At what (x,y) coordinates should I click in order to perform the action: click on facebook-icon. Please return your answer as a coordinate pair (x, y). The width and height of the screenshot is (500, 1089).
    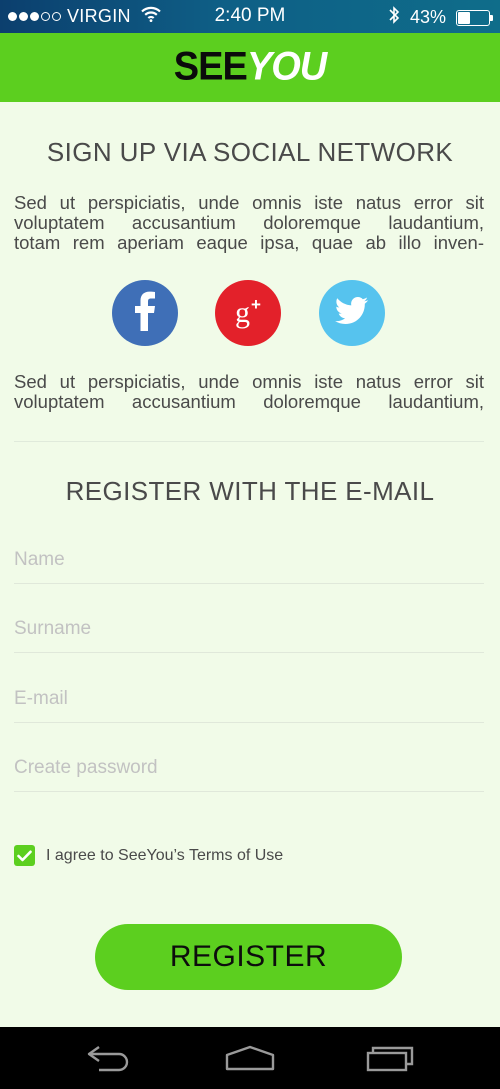
    Looking at the image, I should click on (145, 313).